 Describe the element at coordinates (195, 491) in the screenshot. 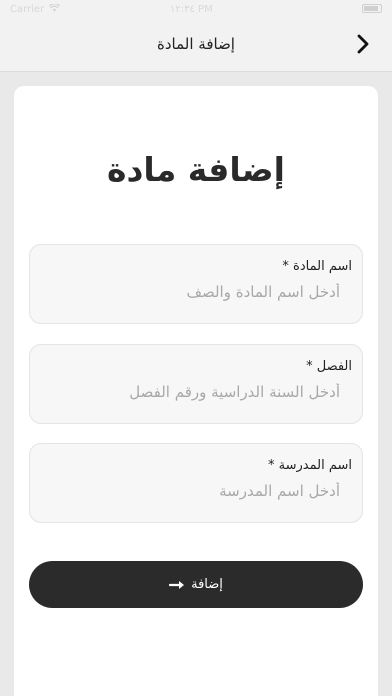

I see `school-name-input` at that location.